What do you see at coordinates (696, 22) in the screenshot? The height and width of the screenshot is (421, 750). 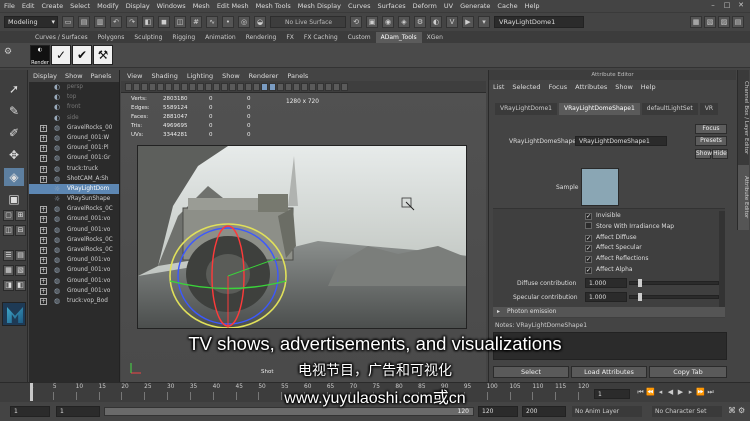 I see `modeling-toolkit-icon: ▦` at bounding box center [696, 22].